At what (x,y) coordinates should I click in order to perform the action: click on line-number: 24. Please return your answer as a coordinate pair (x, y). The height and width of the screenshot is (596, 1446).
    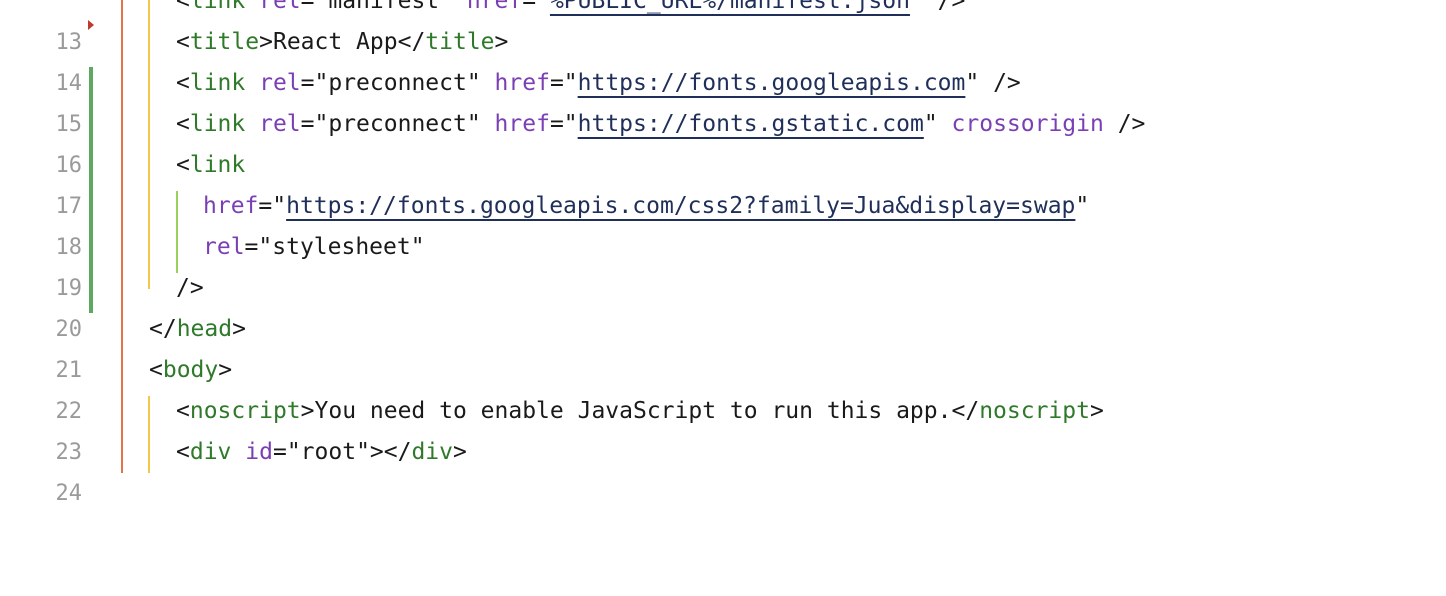
    Looking at the image, I should click on (69, 493).